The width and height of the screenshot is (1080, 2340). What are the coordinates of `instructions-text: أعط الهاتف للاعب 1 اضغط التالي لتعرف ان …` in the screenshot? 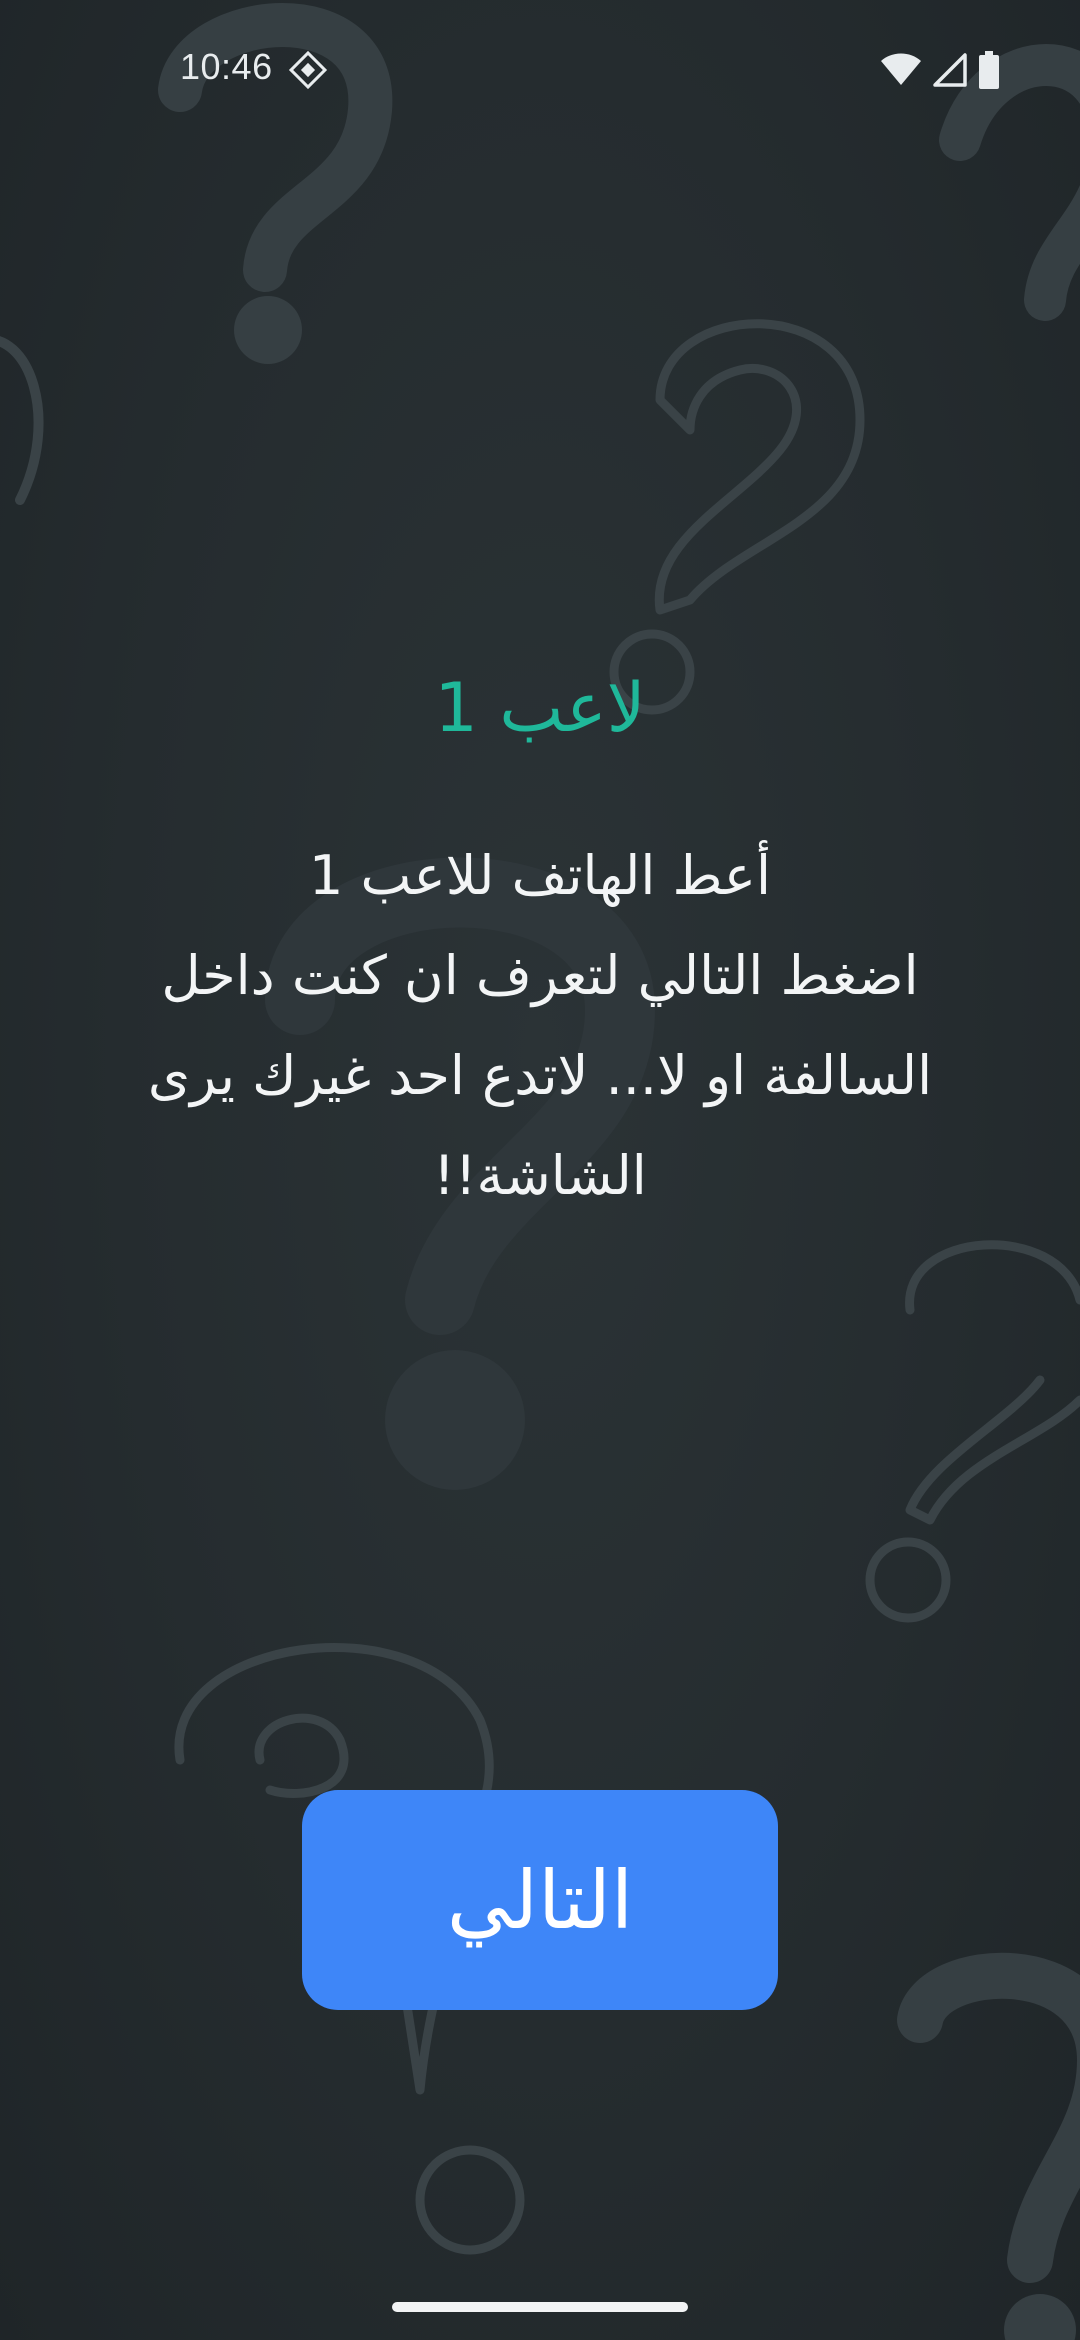 It's located at (540, 1025).